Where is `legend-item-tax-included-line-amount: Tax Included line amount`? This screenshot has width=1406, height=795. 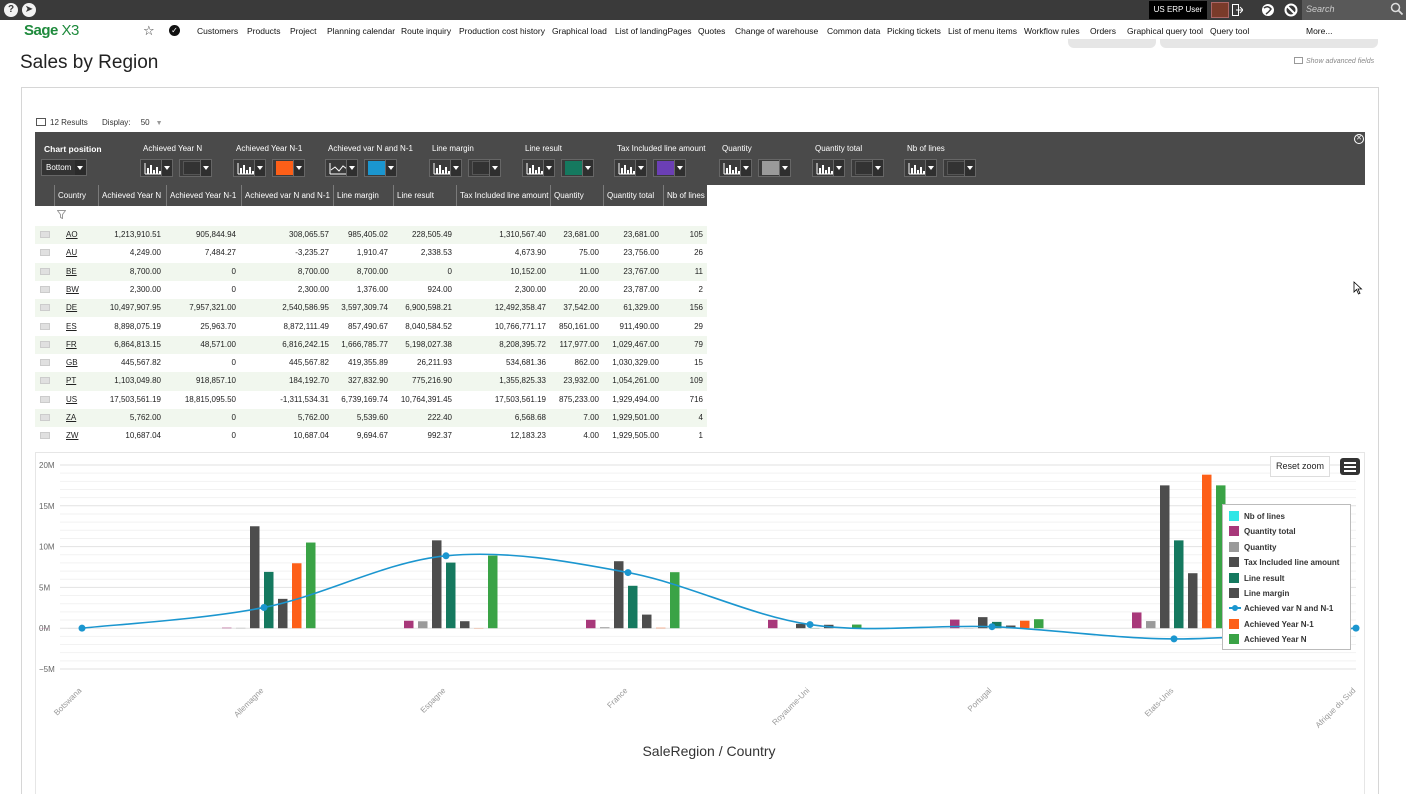 legend-item-tax-included-line-amount: Tax Included line amount is located at coordinates (1284, 563).